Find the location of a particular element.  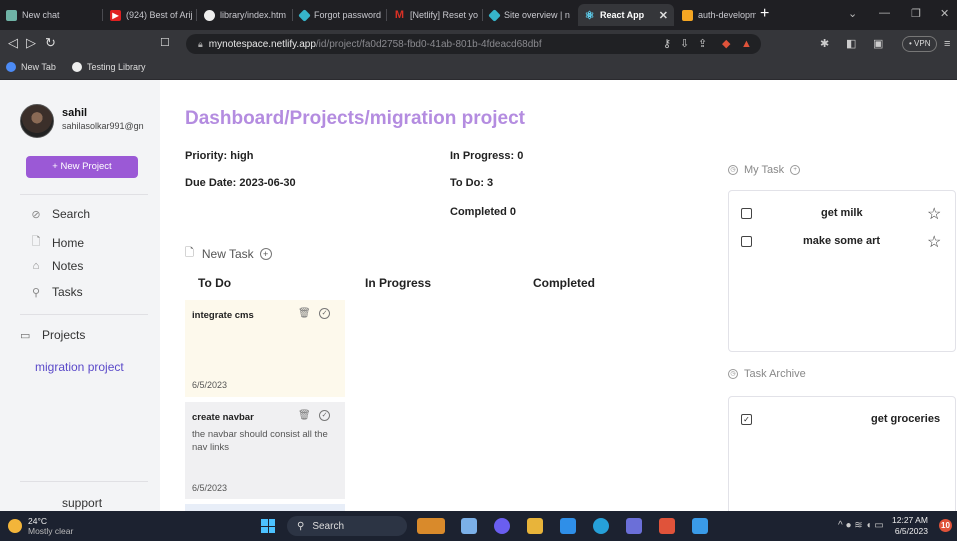

share-icon: ⇪ is located at coordinates (702, 44).